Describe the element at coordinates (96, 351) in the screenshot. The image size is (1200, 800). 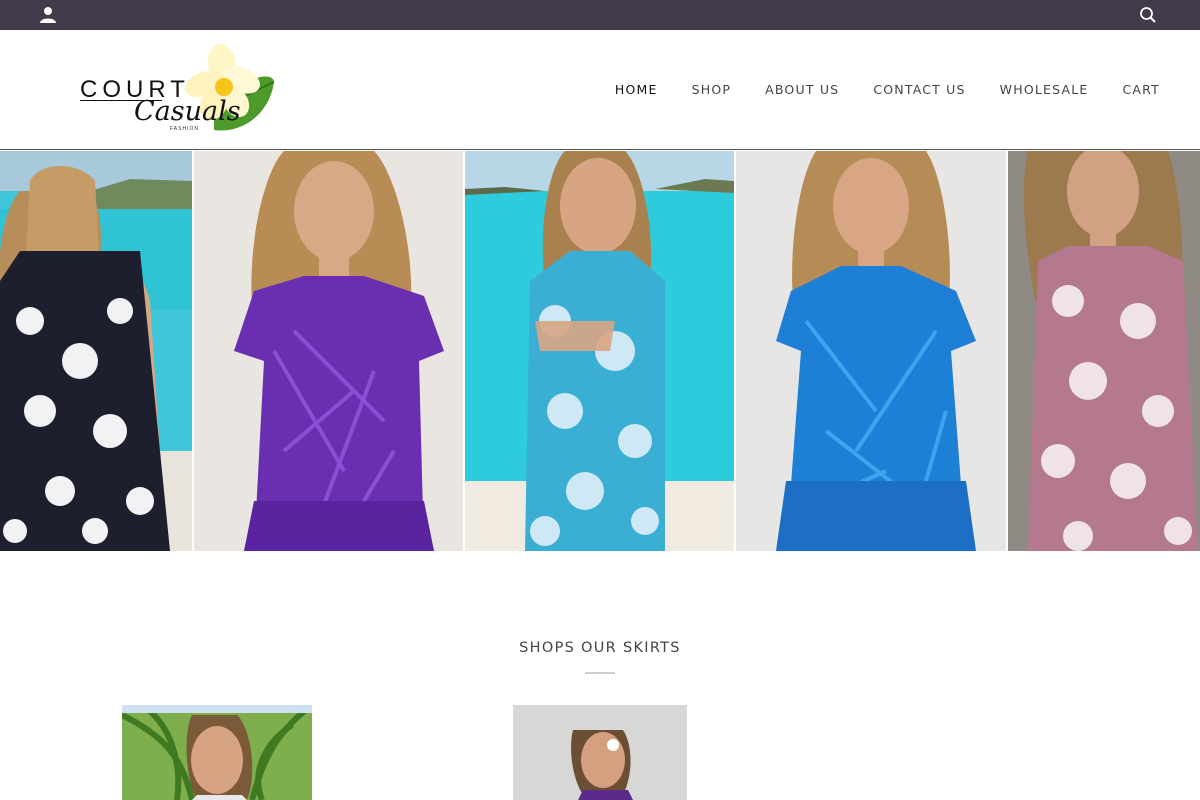
I see `hero-image-black-white-dress` at that location.